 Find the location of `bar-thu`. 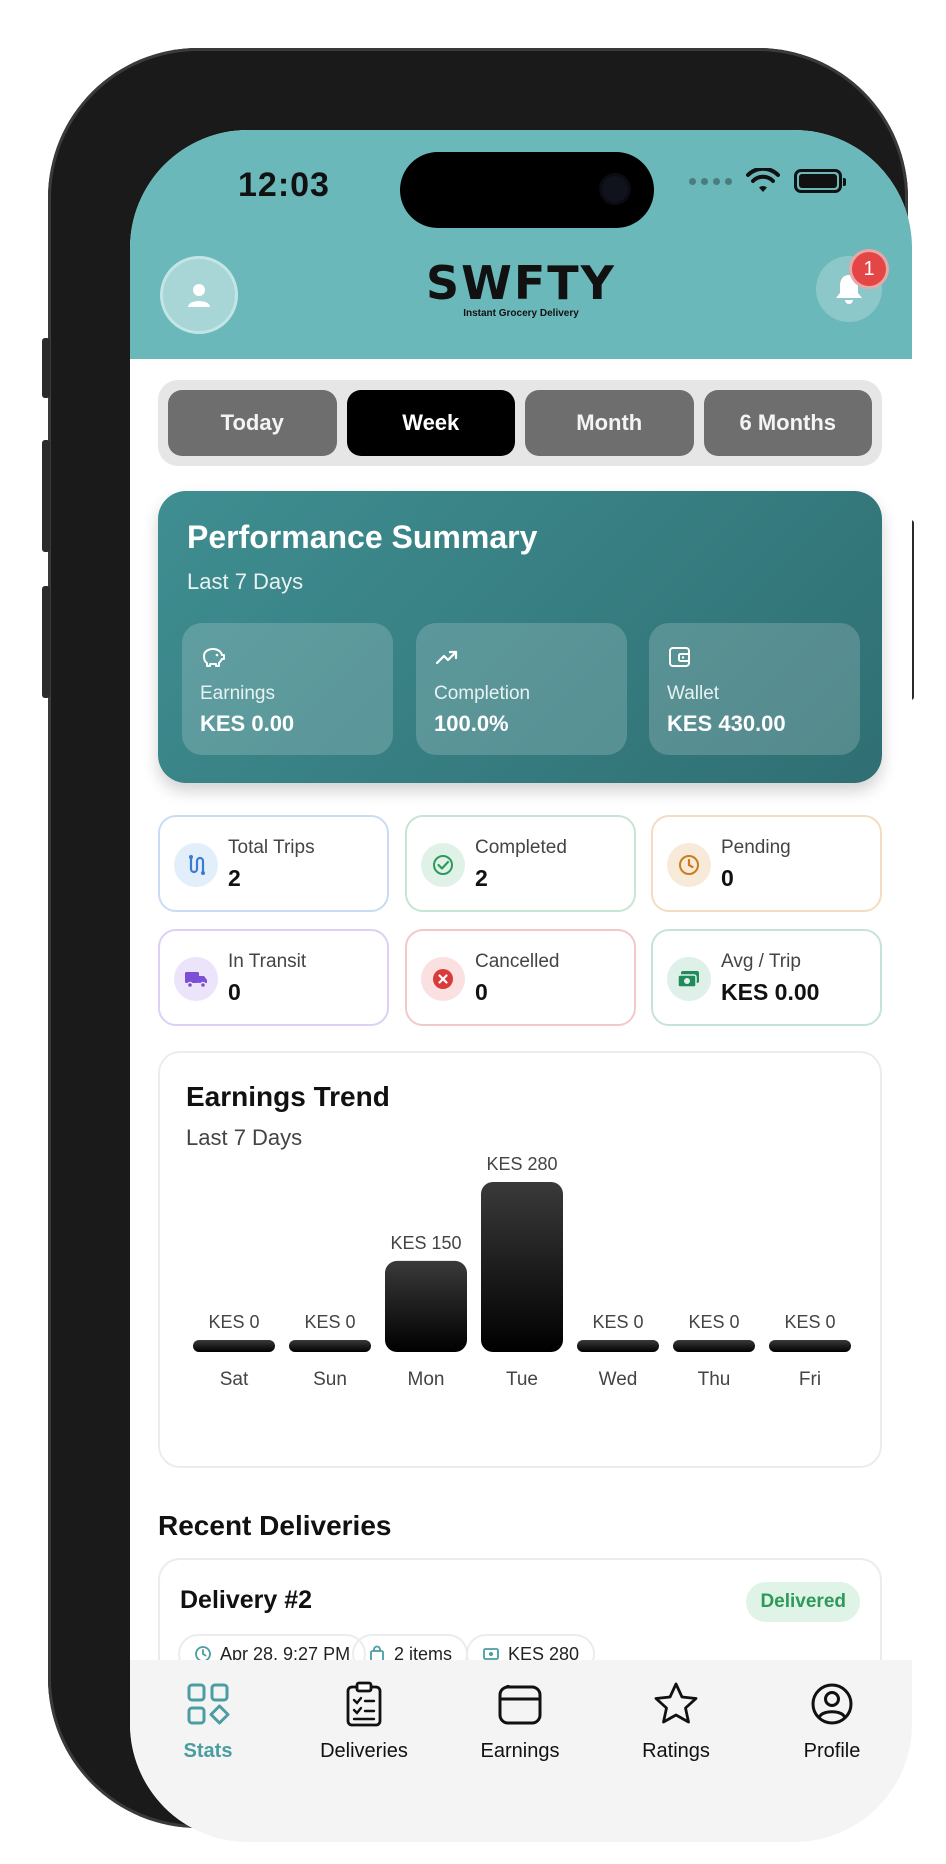

bar-thu is located at coordinates (714, 1346).